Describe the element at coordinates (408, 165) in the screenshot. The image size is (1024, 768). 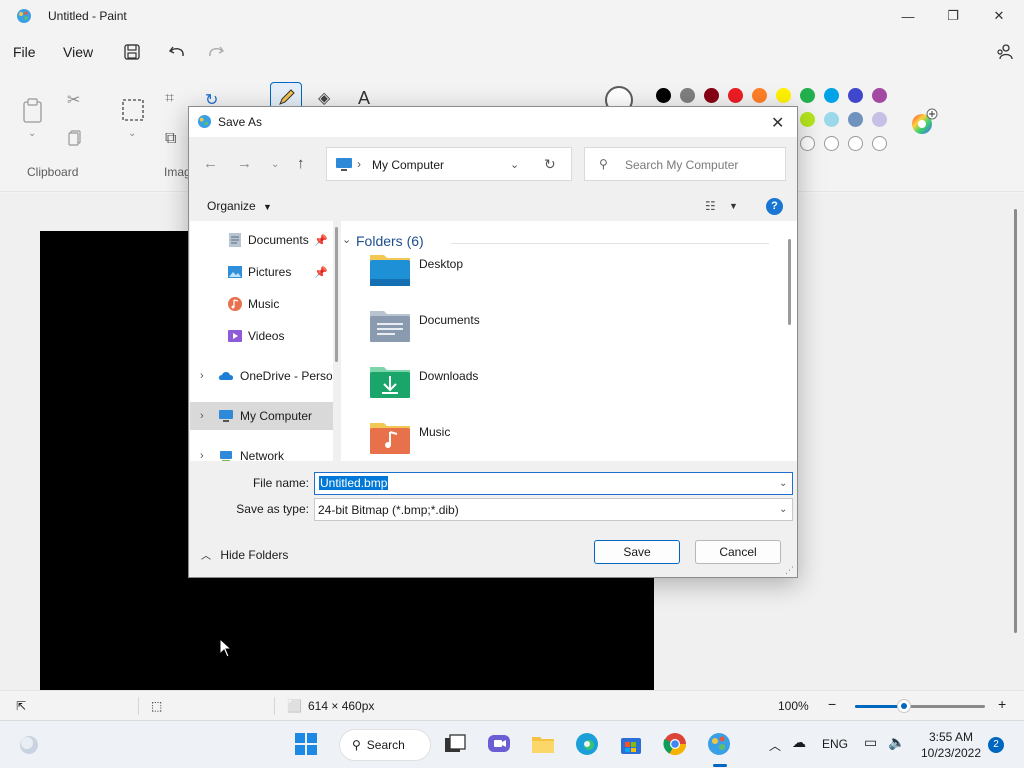
I see `address-location: My Computer` at that location.